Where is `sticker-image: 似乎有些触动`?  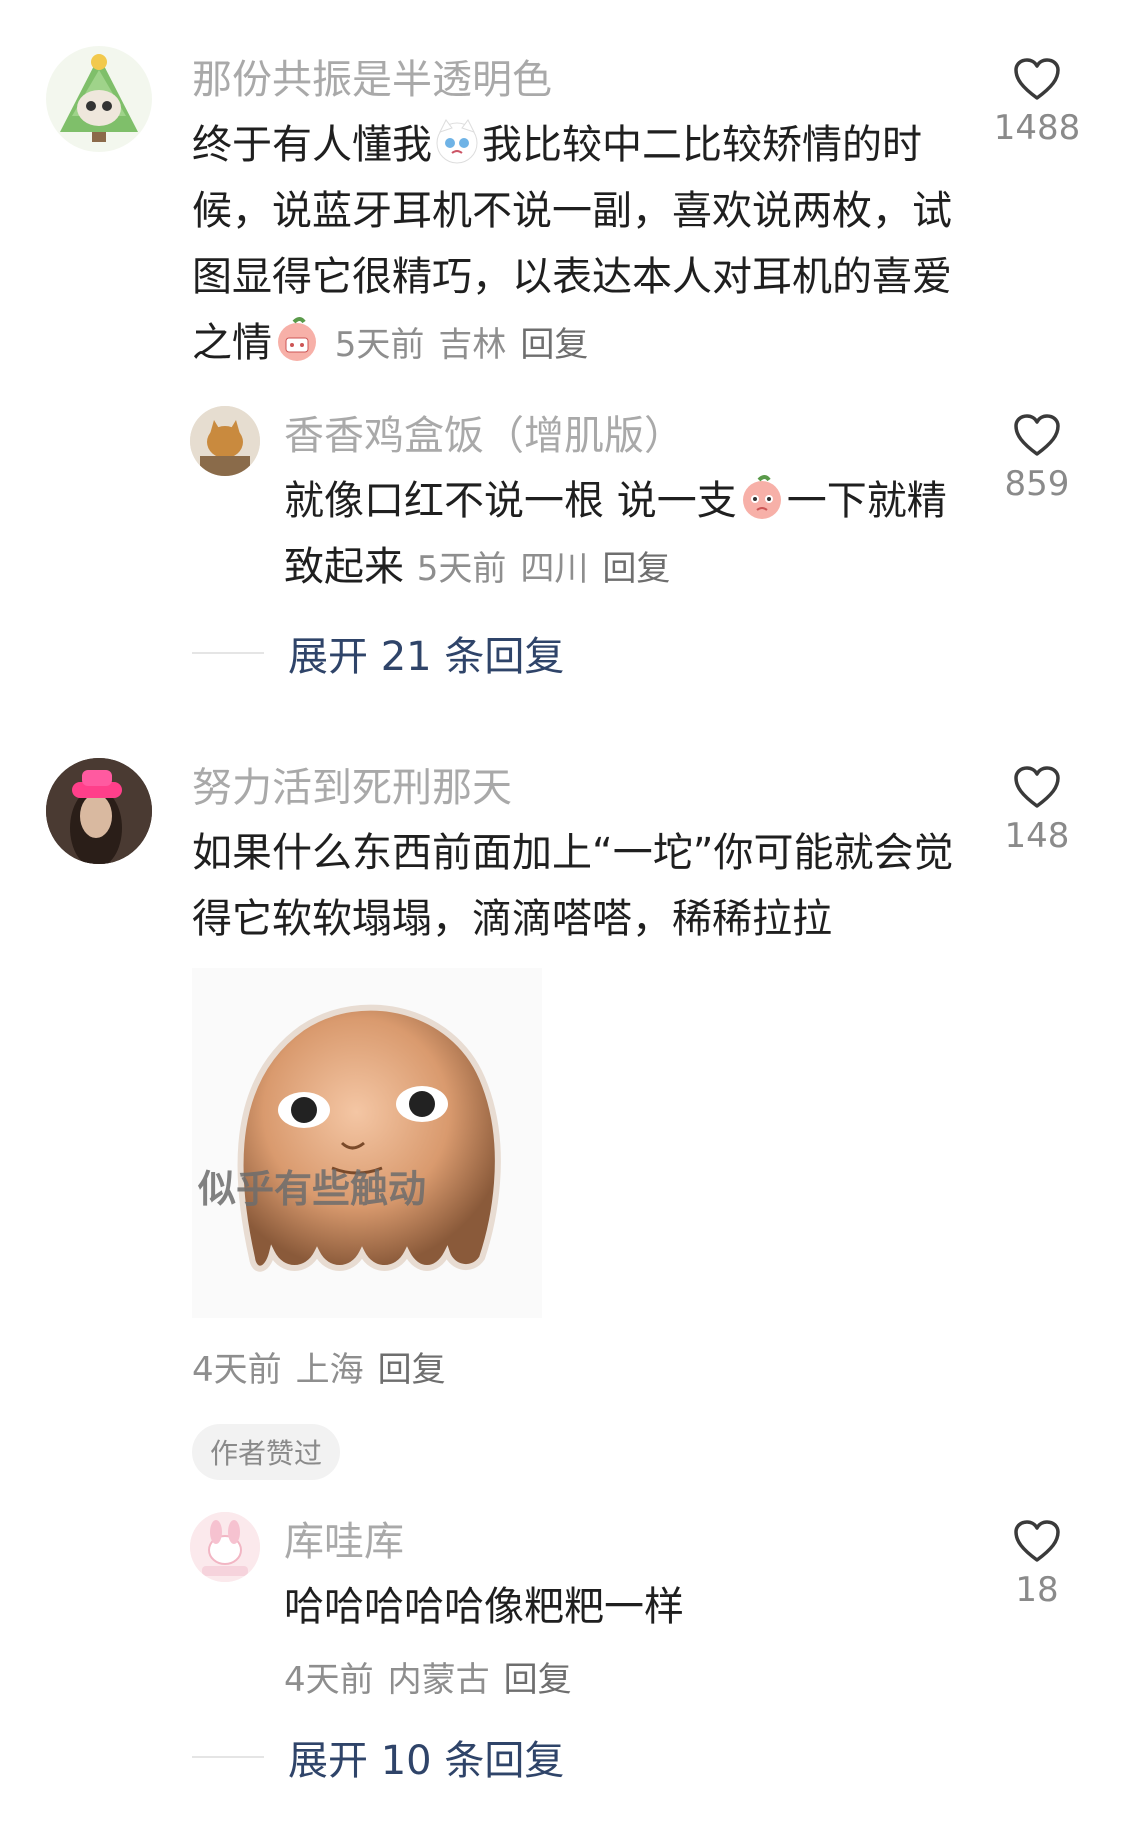
sticker-image: 似乎有些触动 is located at coordinates (367, 1143).